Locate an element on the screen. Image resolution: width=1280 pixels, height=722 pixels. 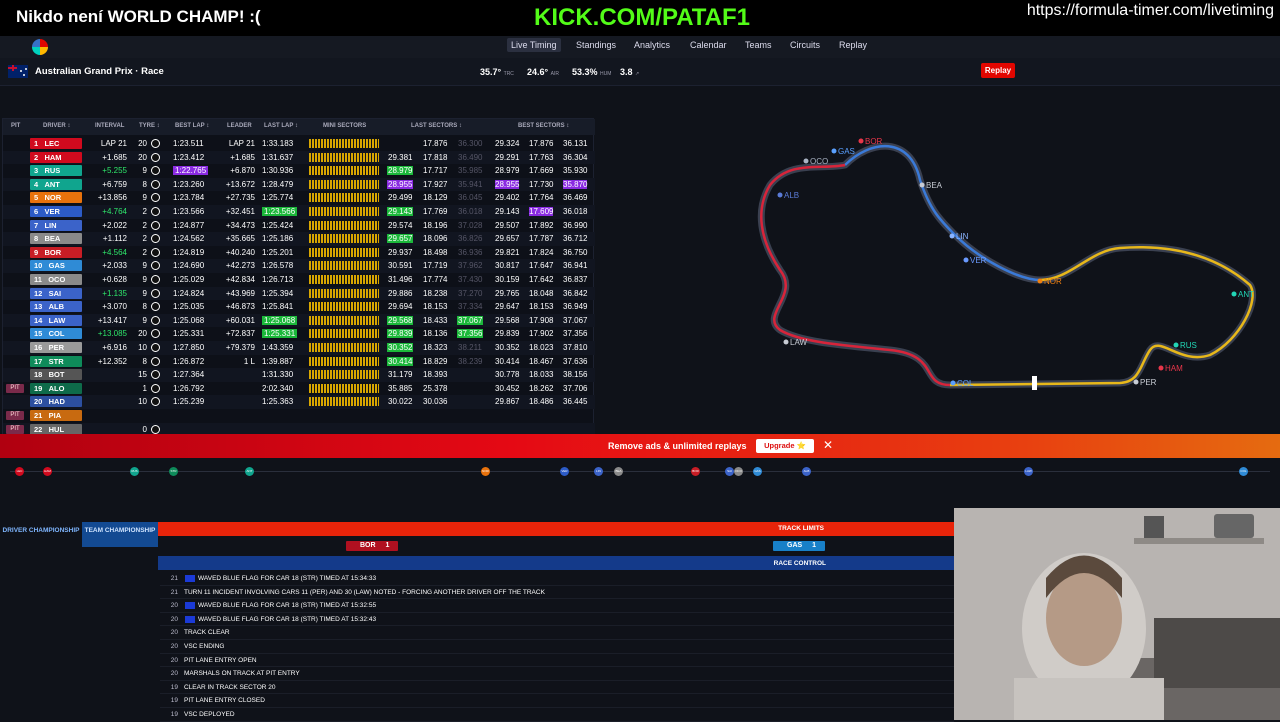
tyre-icon is located at coordinates (155, 184).